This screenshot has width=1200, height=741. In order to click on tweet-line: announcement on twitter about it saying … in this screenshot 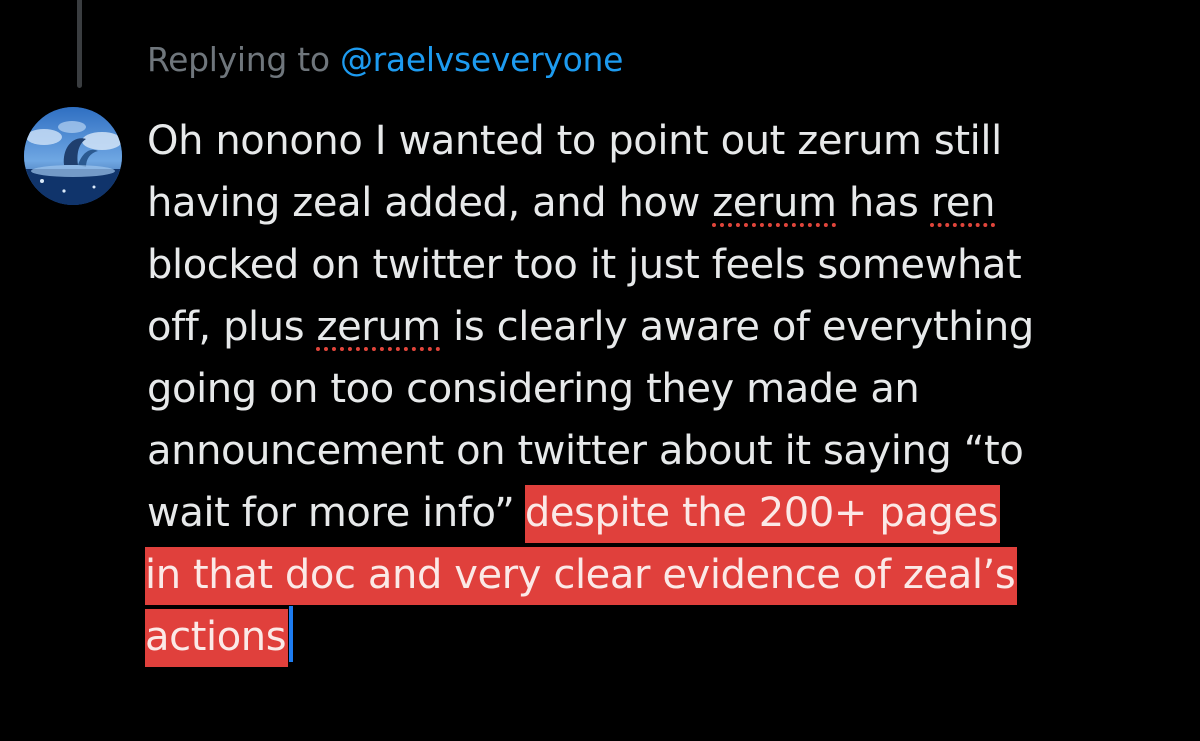, I will do `click(669, 451)`.